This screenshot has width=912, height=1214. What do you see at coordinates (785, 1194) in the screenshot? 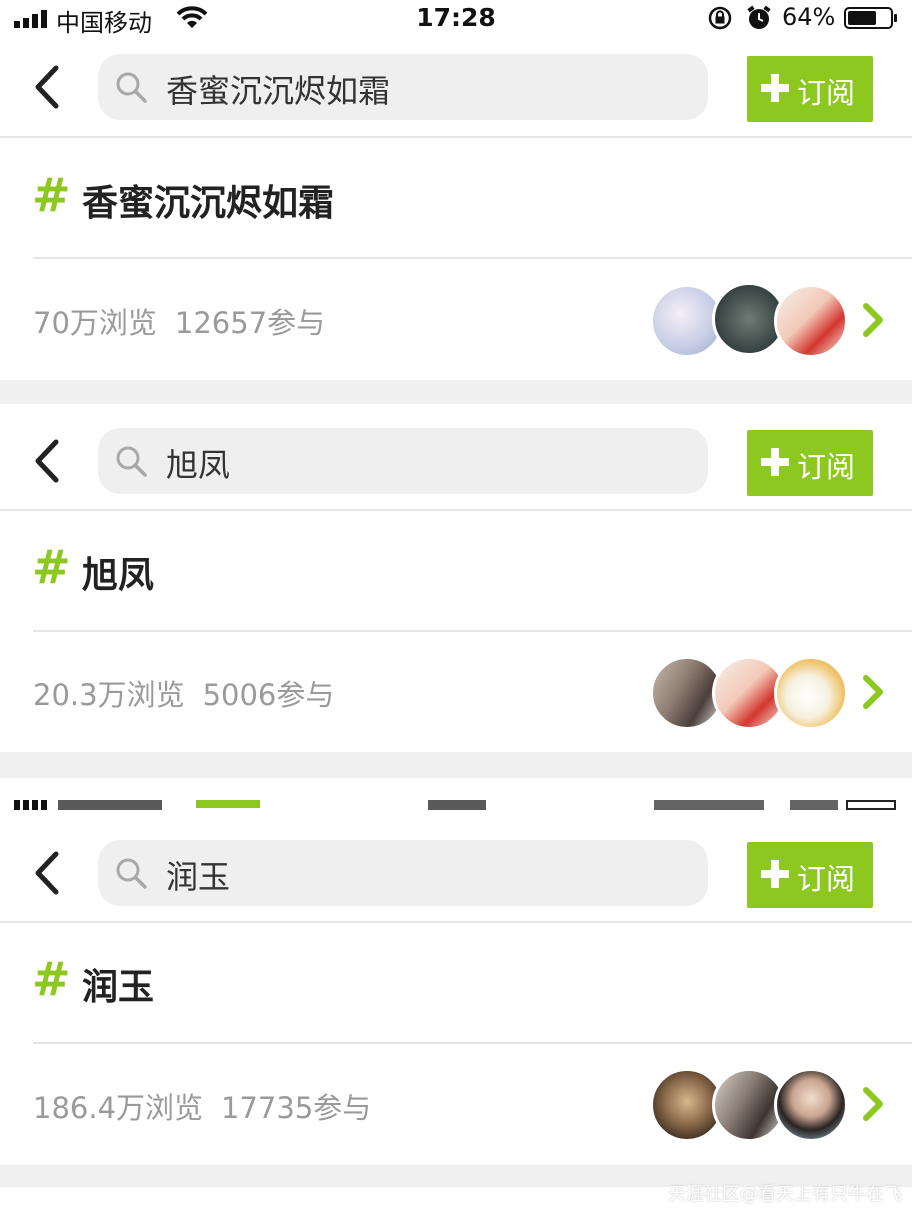
I see `watermark: 天涯社区@看天上有只牛在飞` at bounding box center [785, 1194].